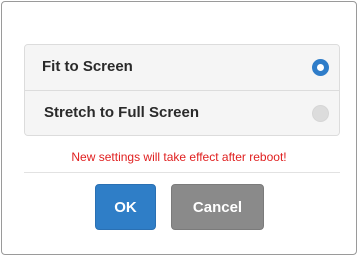  Describe the element at coordinates (87, 66) in the screenshot. I see `option-fit-to-screen-label: Fit to Screen` at that location.